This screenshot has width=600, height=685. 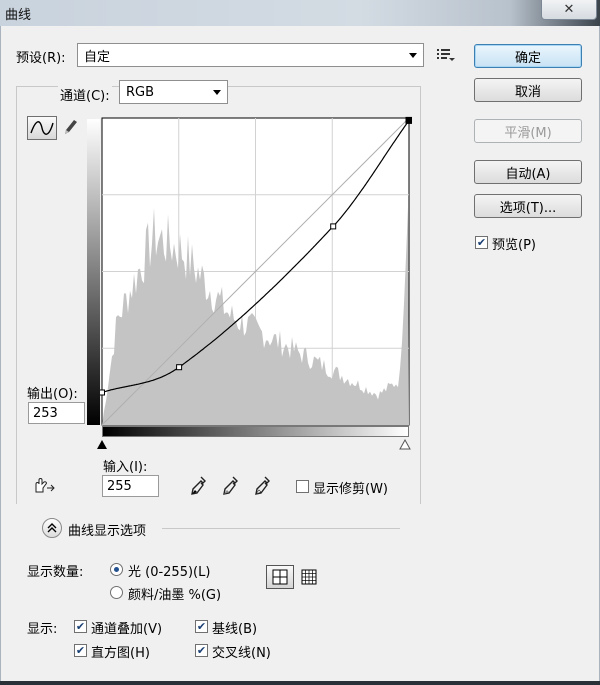 I want to click on grid-4-icon, so click(x=280, y=577).